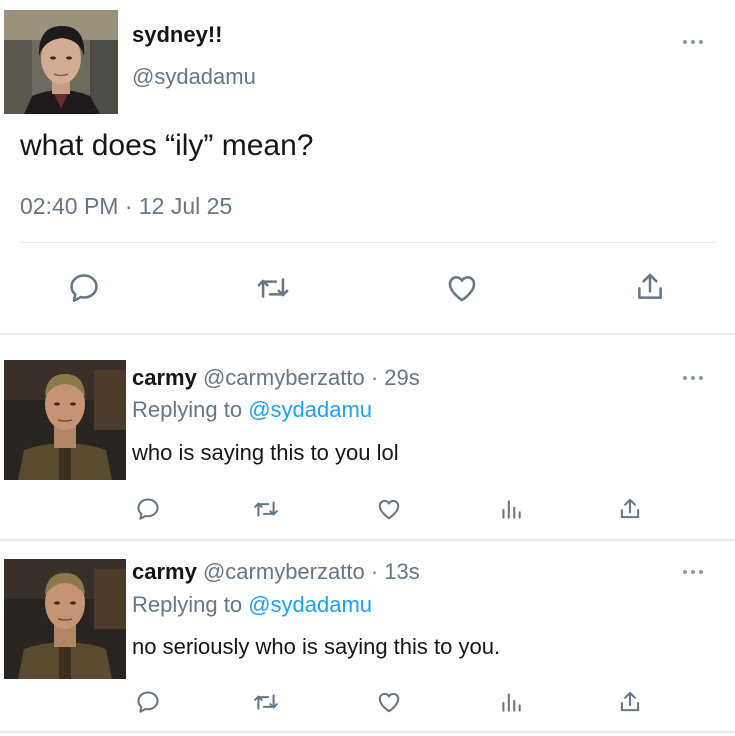 The image size is (735, 736). What do you see at coordinates (167, 145) in the screenshot?
I see `tweet-text: what does “ily” mean?` at bounding box center [167, 145].